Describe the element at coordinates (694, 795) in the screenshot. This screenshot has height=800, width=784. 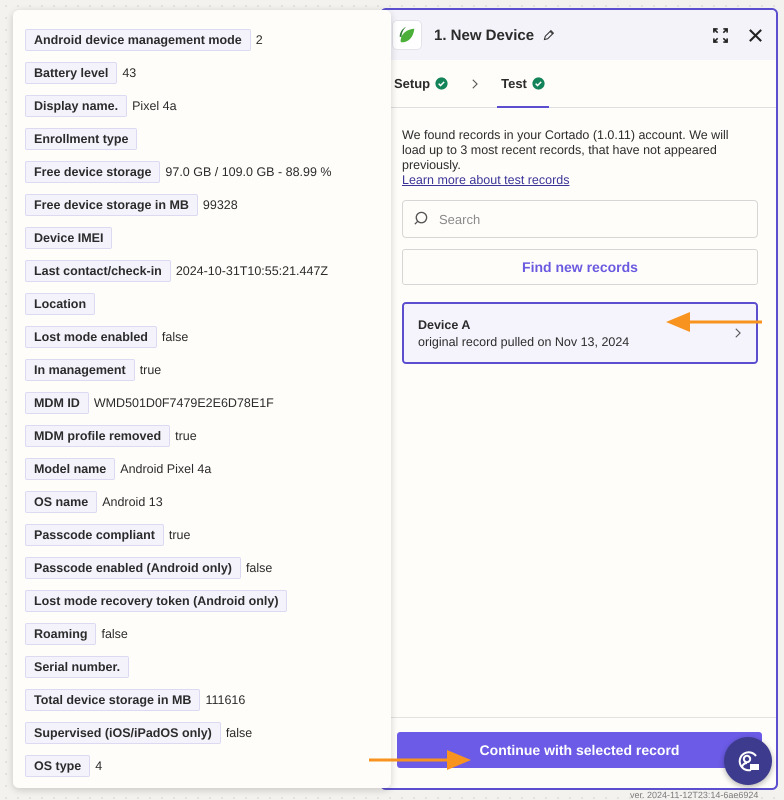
I see `version-text: ver. 2024-11-12T23:14-6ae6924` at that location.